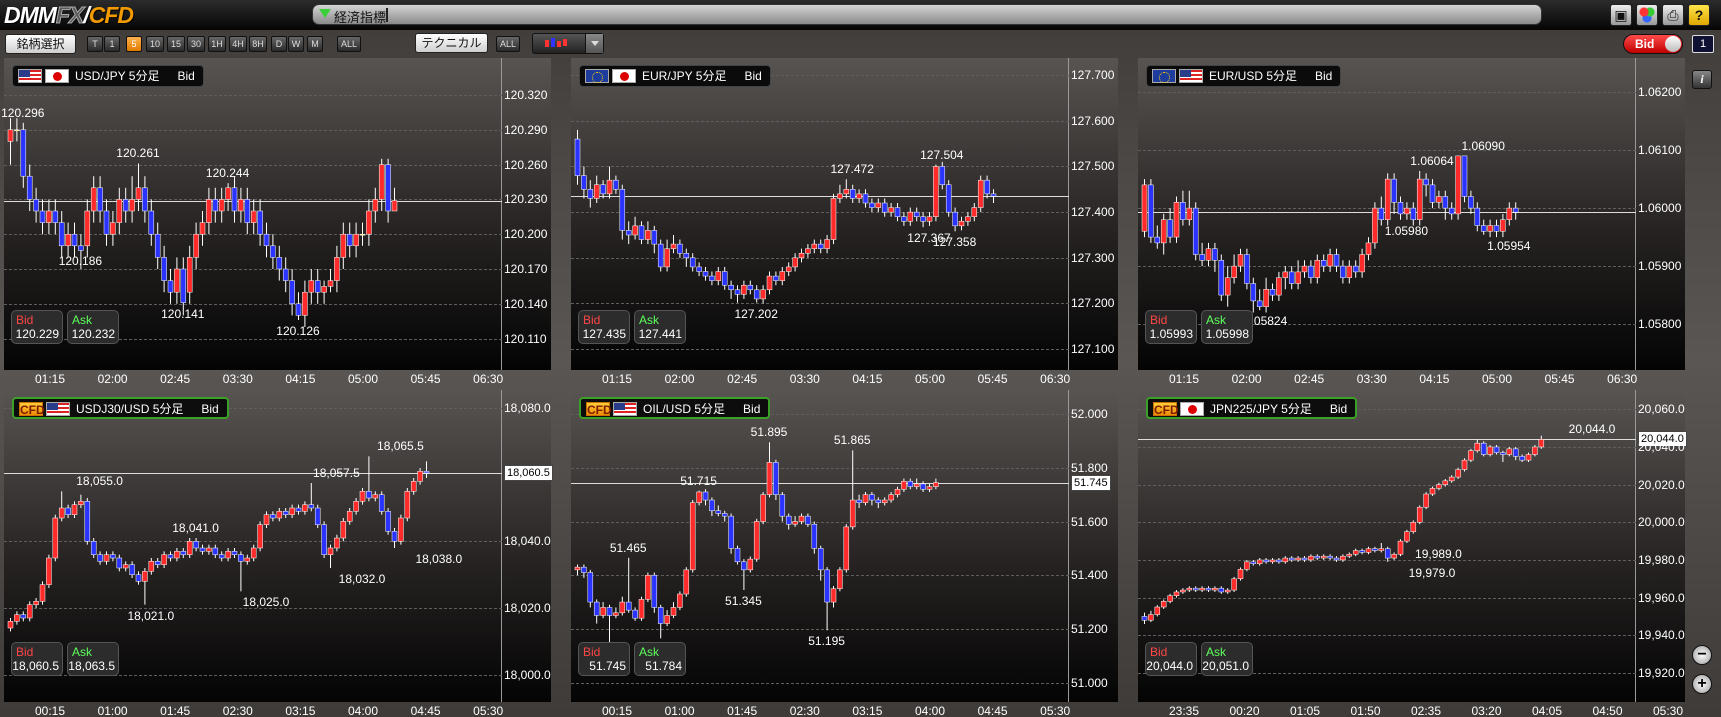 The height and width of the screenshot is (717, 1721). Describe the element at coordinates (660, 327) in the screenshot. I see `ask-quote-box: Ask 127.441` at that location.